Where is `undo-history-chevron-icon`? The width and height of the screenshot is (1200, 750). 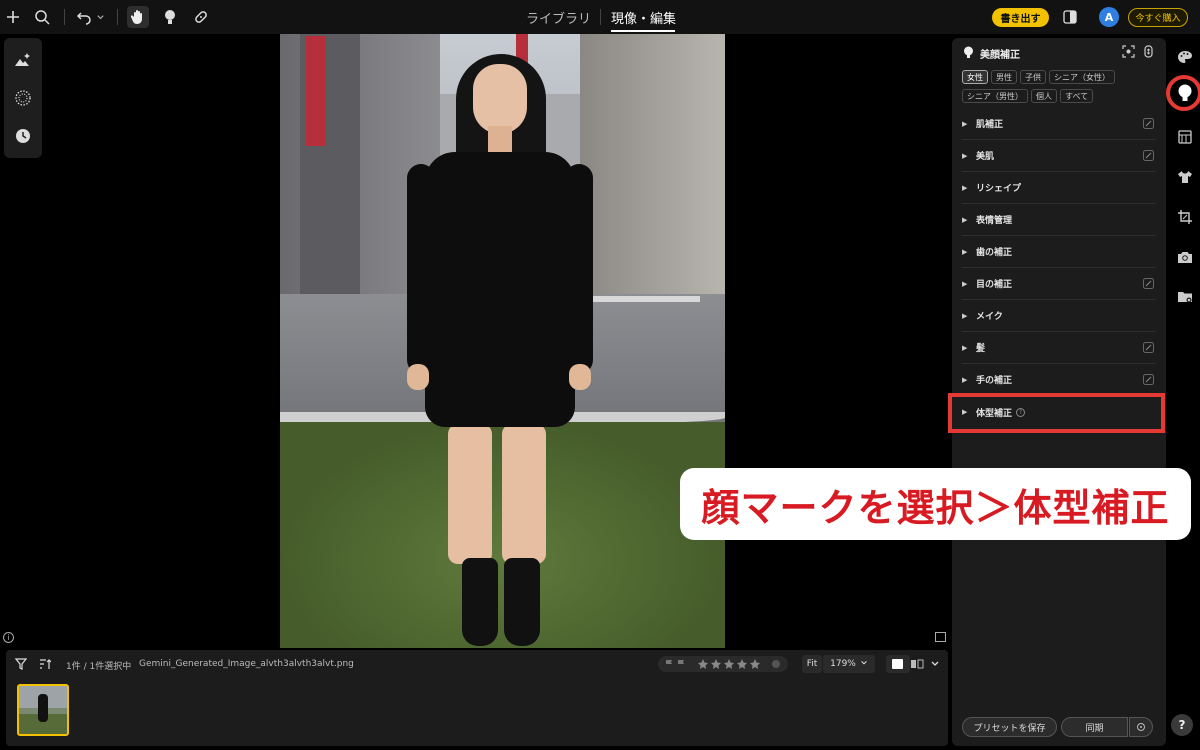 undo-history-chevron-icon is located at coordinates (100, 17).